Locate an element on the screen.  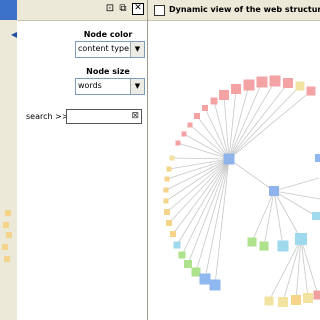
node-color-value: content type is located at coordinates (104, 48).